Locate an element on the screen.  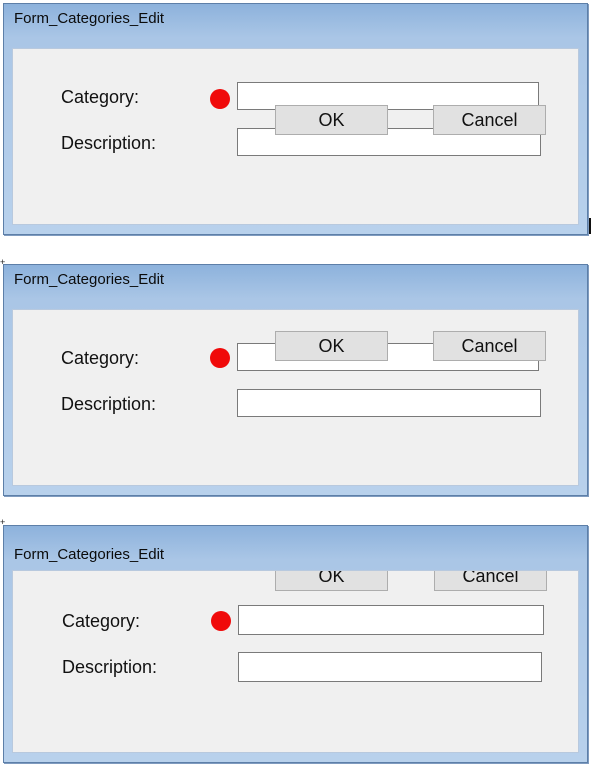
category-input is located at coordinates (391, 620).